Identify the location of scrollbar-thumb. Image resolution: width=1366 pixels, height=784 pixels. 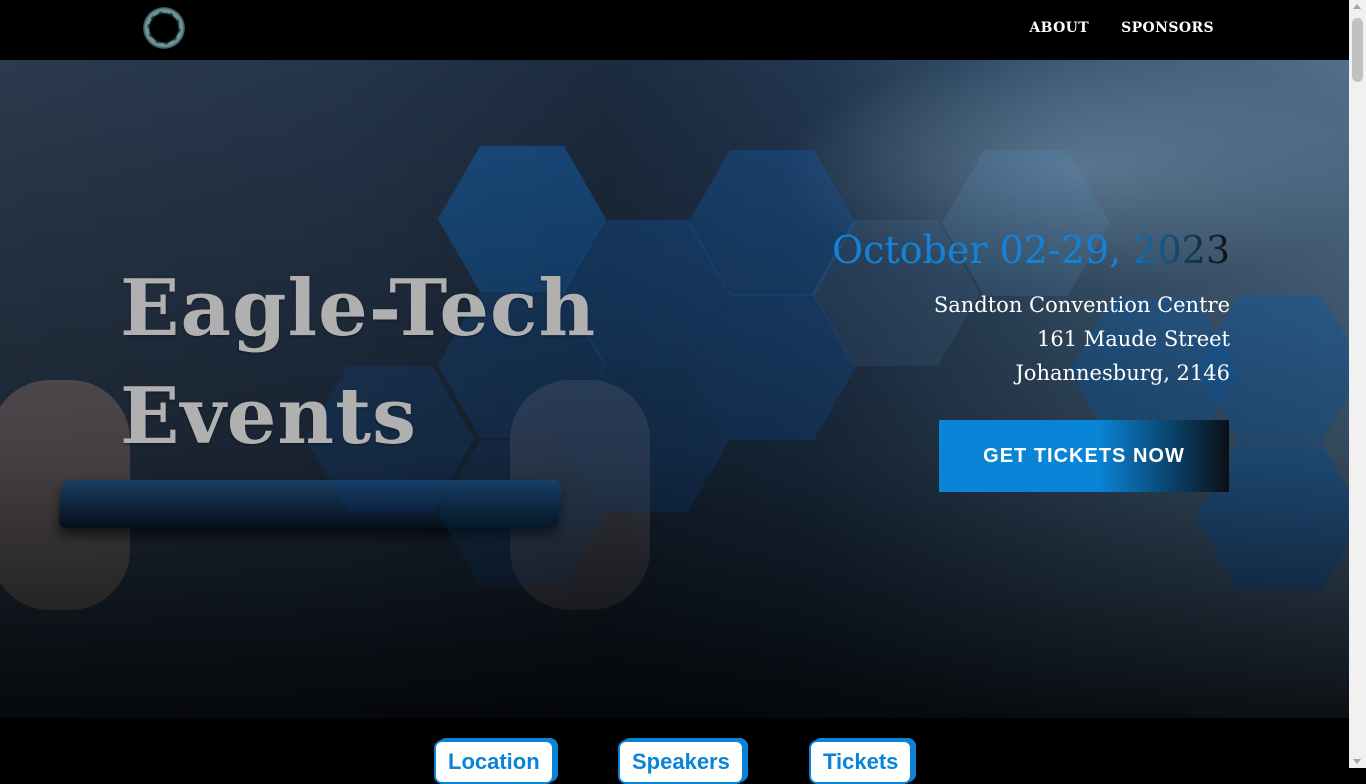
(1357, 50).